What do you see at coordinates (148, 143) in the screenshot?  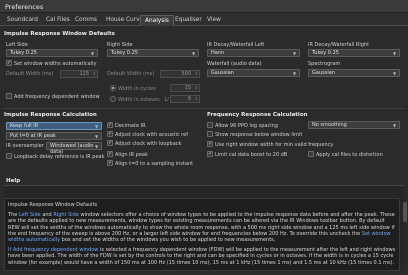 I see `adjust-loopback-label: Adjust clock with loopback` at bounding box center [148, 143].